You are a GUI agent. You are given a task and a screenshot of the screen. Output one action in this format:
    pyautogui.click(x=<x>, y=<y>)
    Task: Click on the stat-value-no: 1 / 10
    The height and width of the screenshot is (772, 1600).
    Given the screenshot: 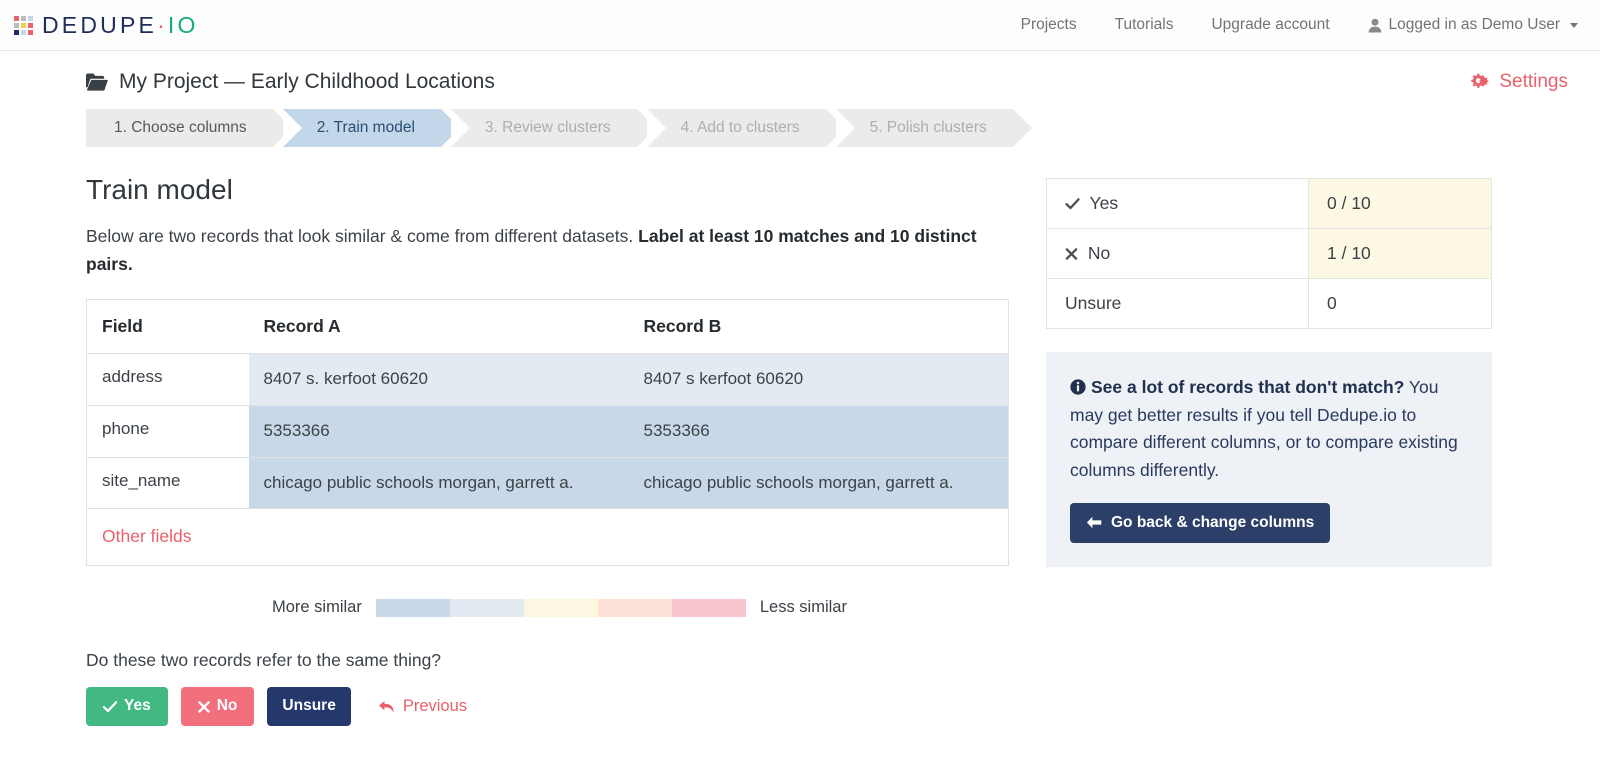 What is the action you would take?
    pyautogui.click(x=1400, y=253)
    